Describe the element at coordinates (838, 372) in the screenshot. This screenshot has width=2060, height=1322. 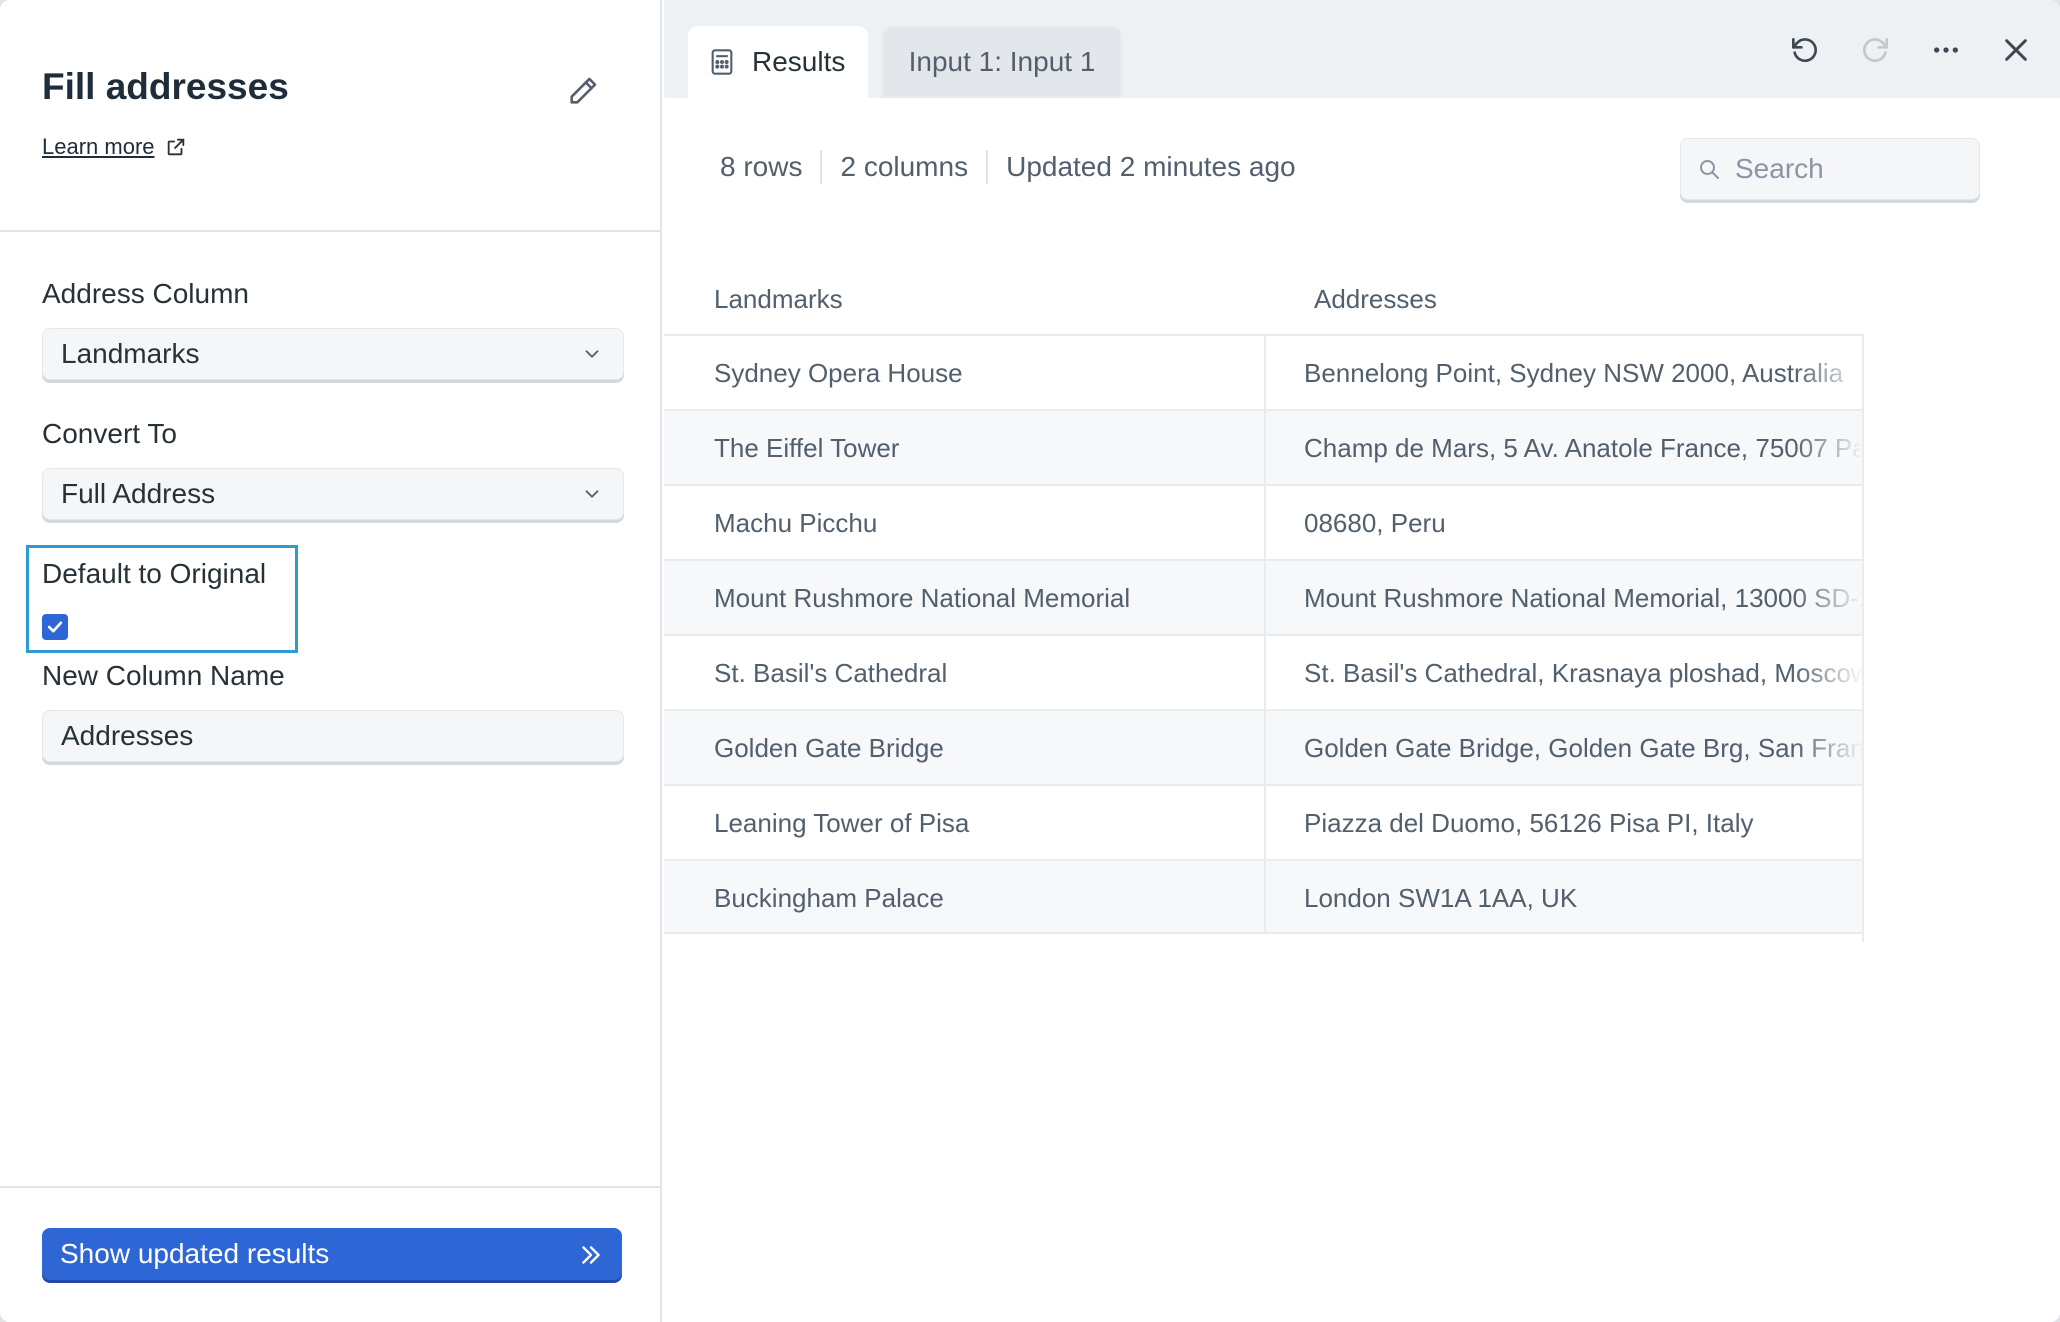
I see `landmark-cell: Sydney Opera House` at that location.